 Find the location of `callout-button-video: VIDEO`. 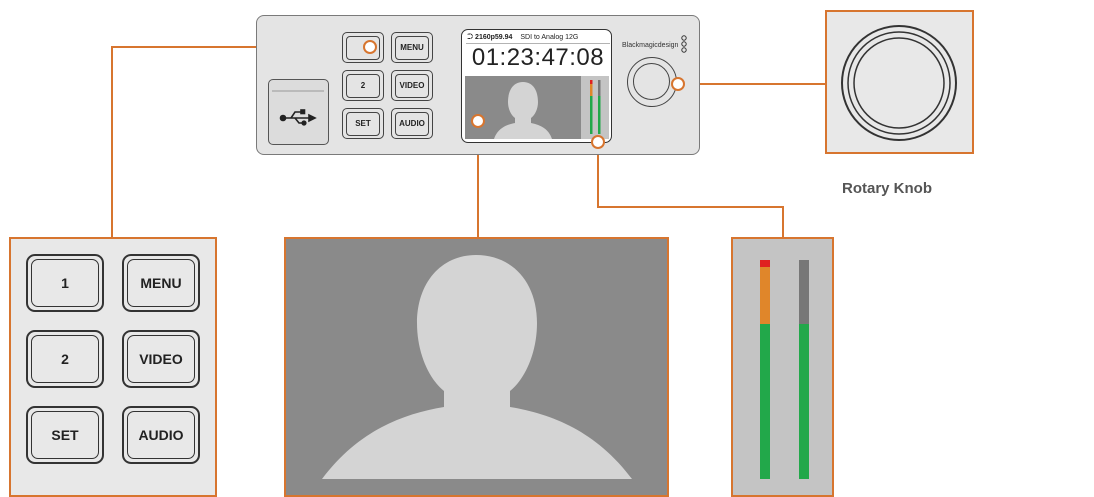

callout-button-video: VIDEO is located at coordinates (161, 359).